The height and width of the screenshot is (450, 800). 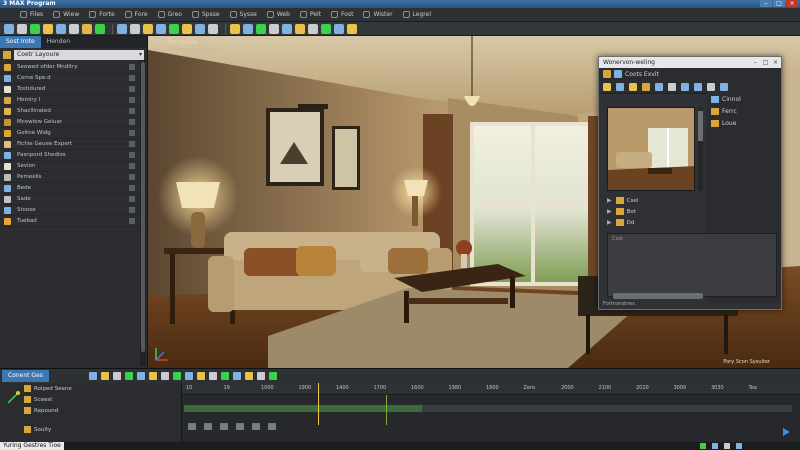 What do you see at coordinates (672, 86) in the screenshot?
I see `arrow-icon` at bounding box center [672, 86].